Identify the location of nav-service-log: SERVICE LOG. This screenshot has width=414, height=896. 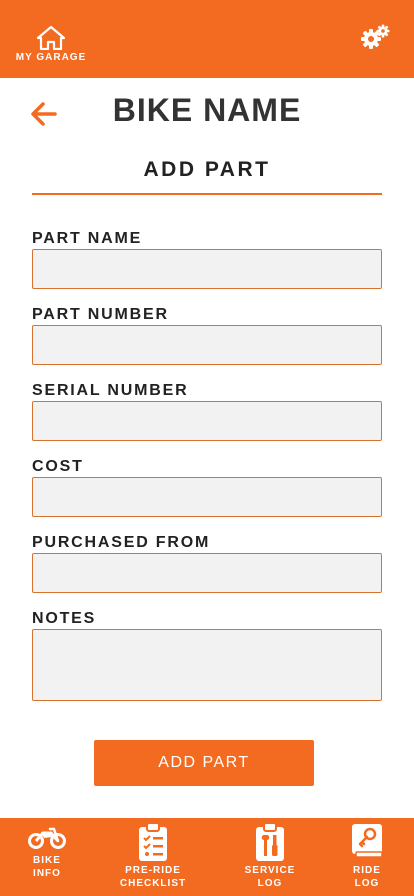
(270, 856).